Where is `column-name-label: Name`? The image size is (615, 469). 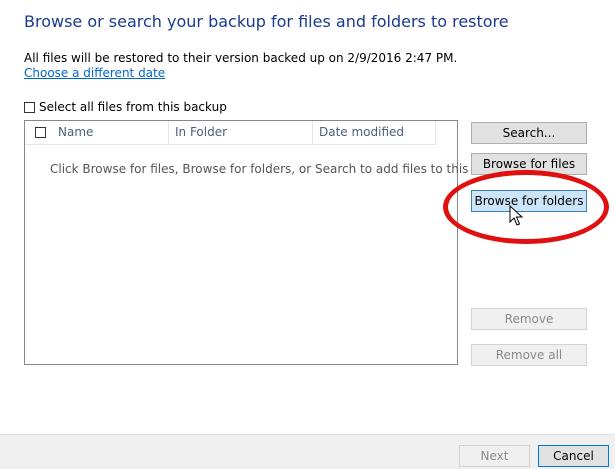
column-name-label: Name is located at coordinates (76, 132).